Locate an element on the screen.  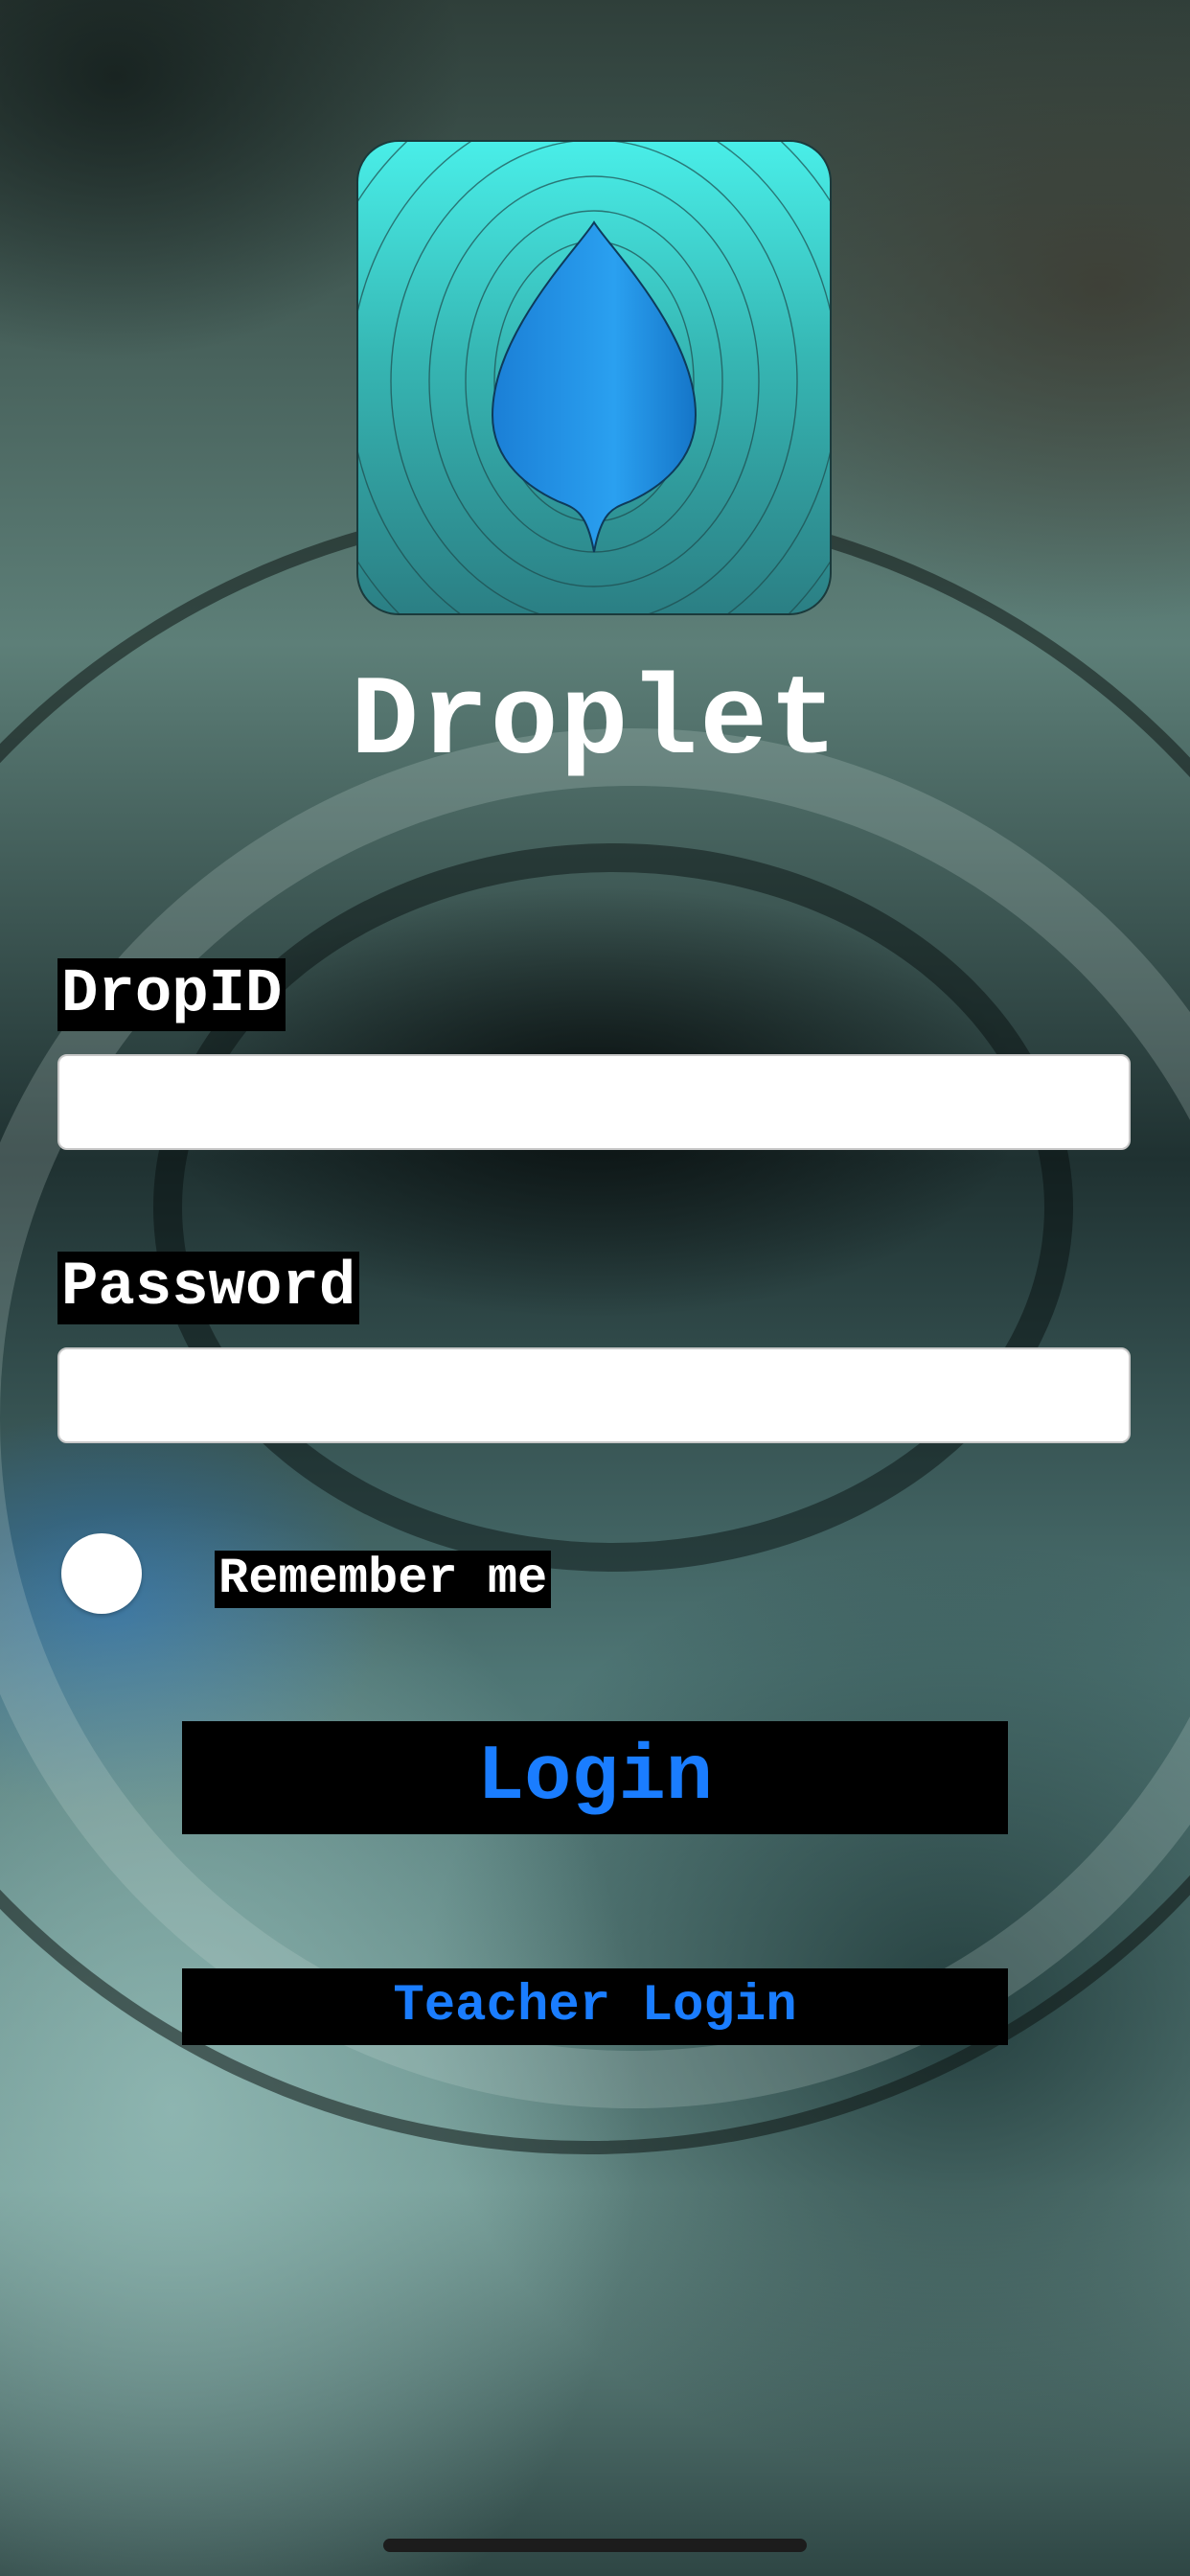
remember-me-label: Remember me is located at coordinates (383, 1579).